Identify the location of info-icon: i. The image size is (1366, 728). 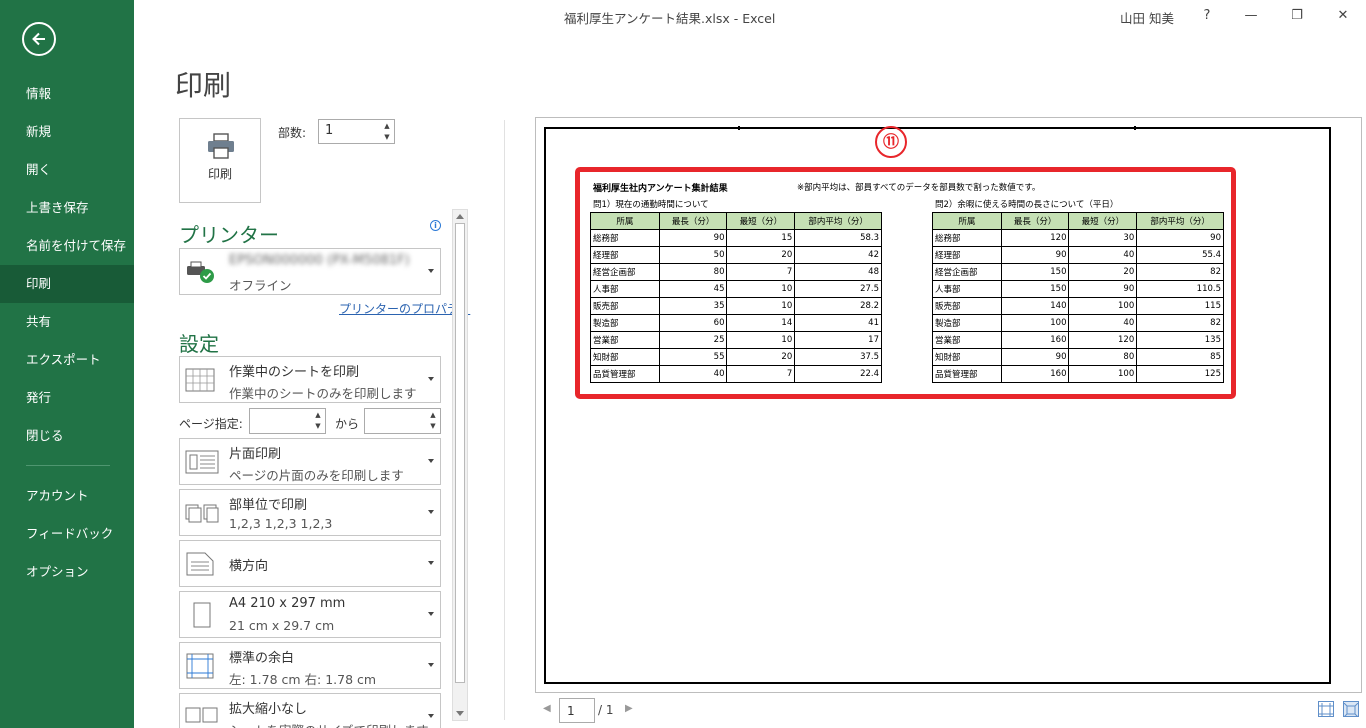
(435, 225).